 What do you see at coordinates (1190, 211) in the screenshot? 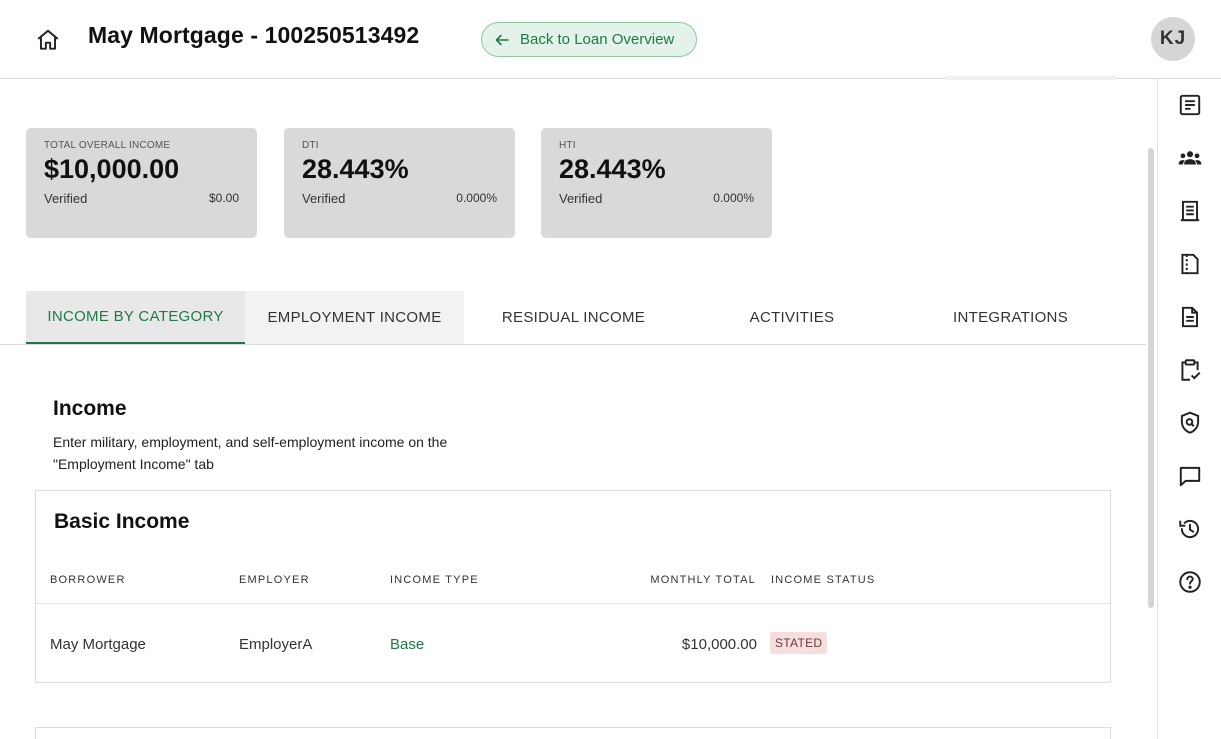
I see `receipt-icon` at bounding box center [1190, 211].